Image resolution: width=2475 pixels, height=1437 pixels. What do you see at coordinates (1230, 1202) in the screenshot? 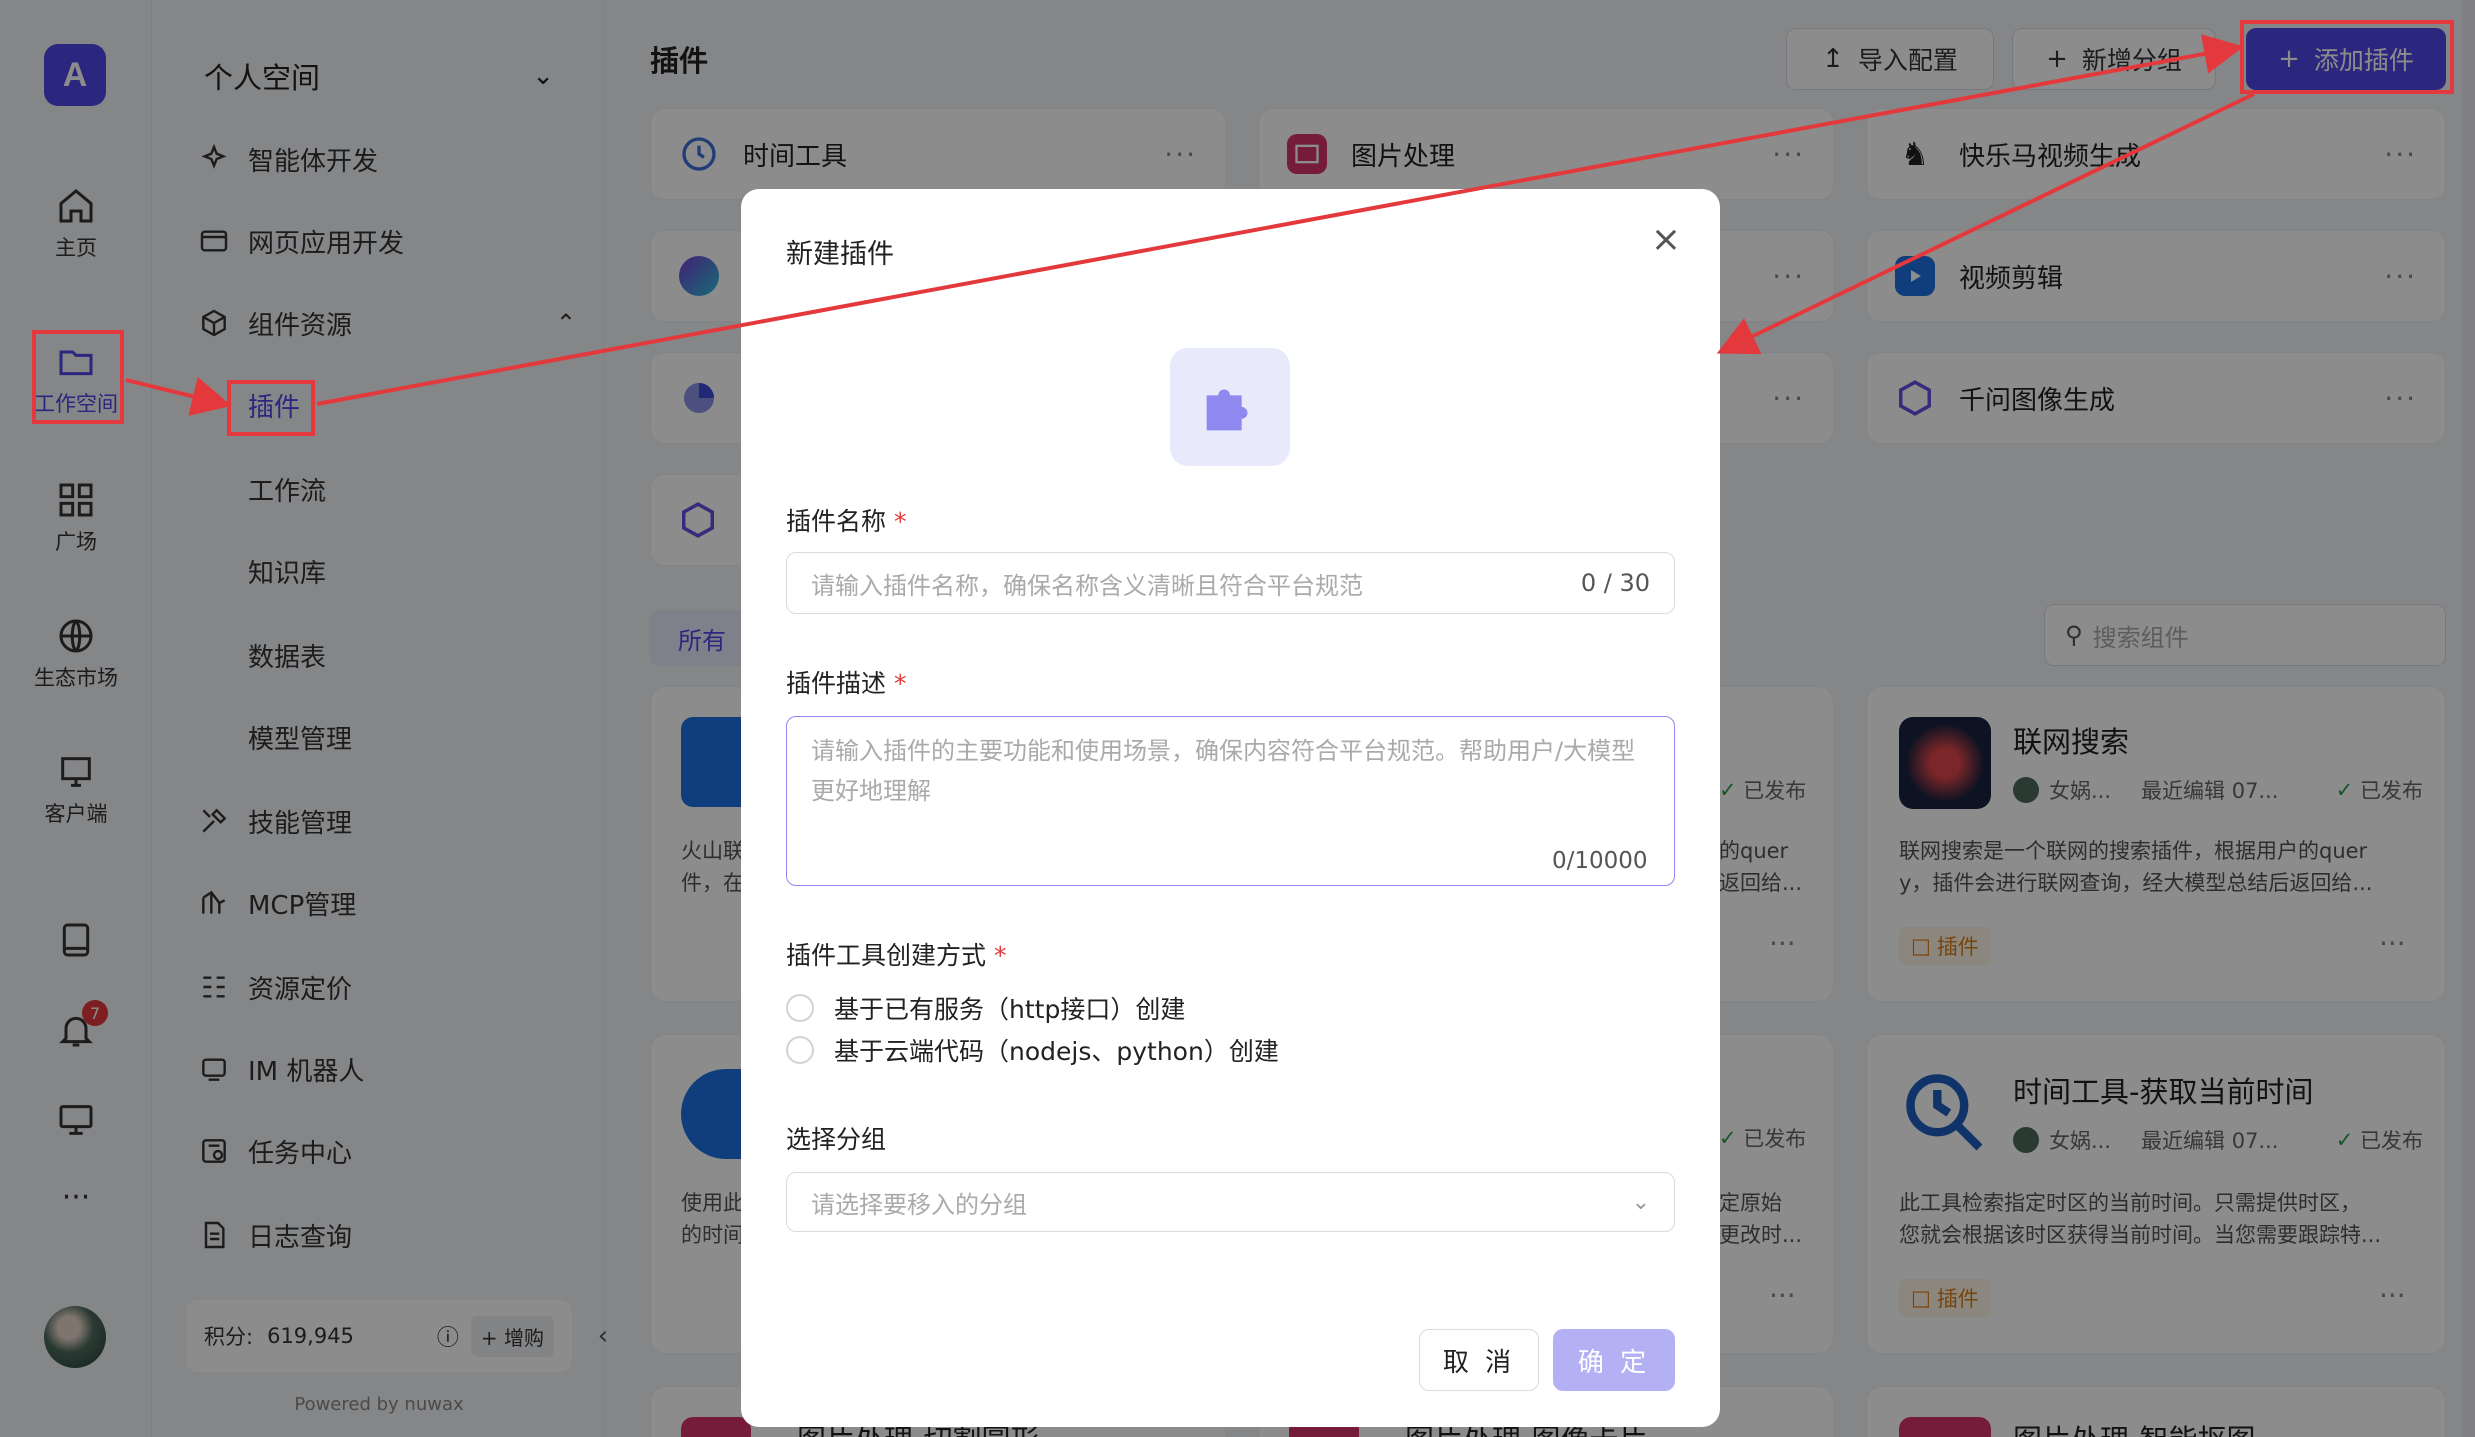
I see `group-select: 请选择要移入的分组 ⌄` at bounding box center [1230, 1202].